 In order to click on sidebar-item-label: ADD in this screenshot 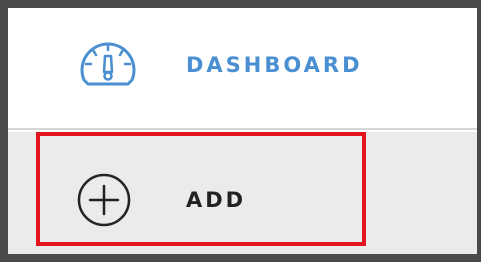, I will do `click(216, 200)`.